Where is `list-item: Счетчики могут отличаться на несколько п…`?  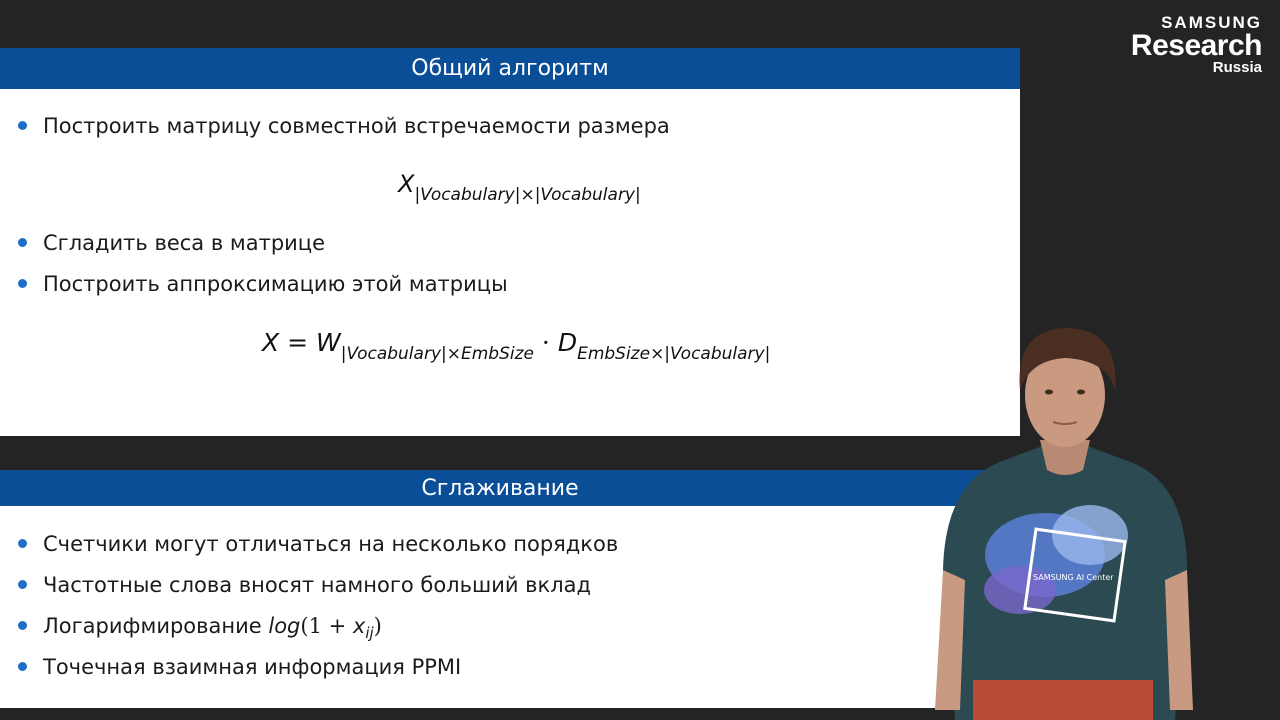
list-item: Счетчики могут отличаться на несколько п… is located at coordinates (318, 544).